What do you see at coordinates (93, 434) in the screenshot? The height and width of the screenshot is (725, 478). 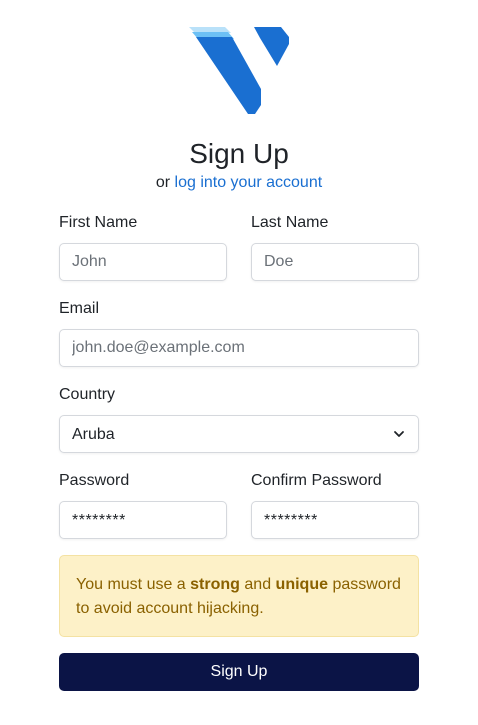 I see `country-selected-value: Aruba` at bounding box center [93, 434].